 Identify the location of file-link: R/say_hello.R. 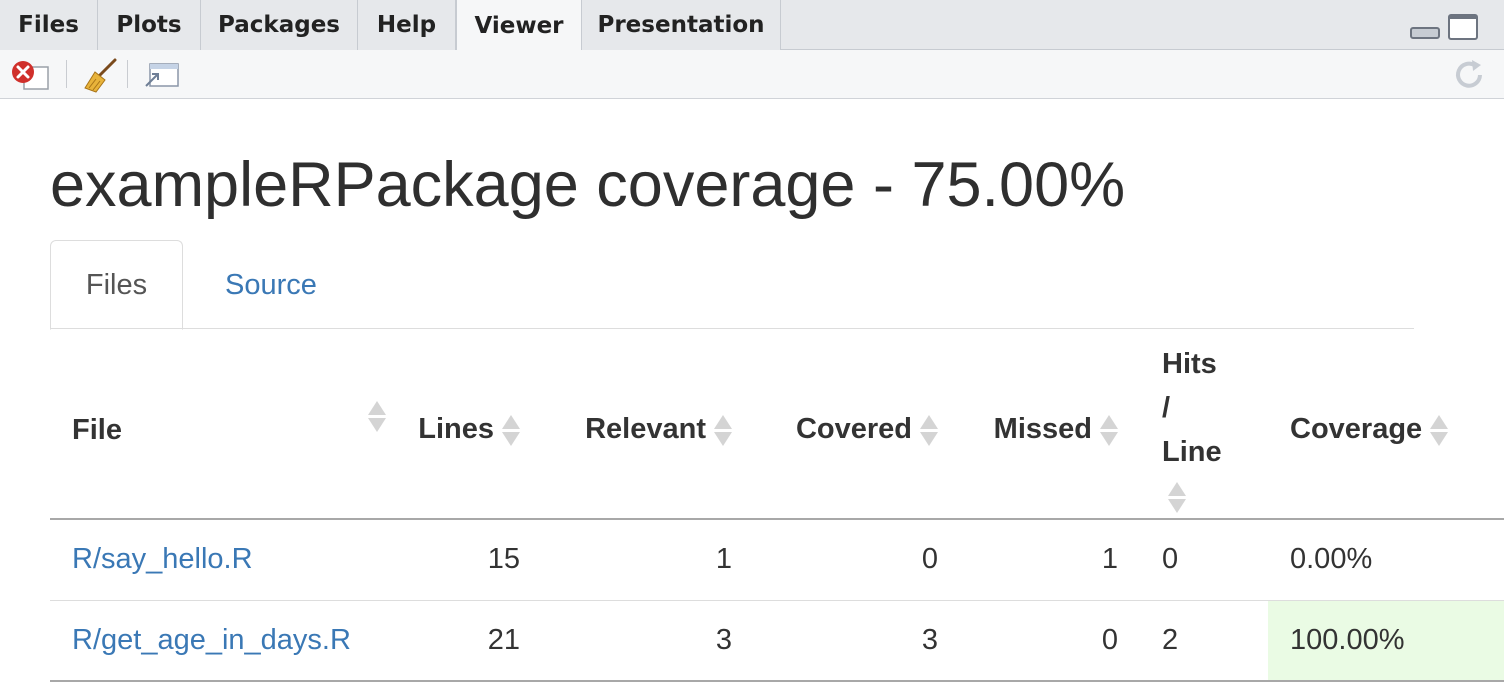
(162, 559).